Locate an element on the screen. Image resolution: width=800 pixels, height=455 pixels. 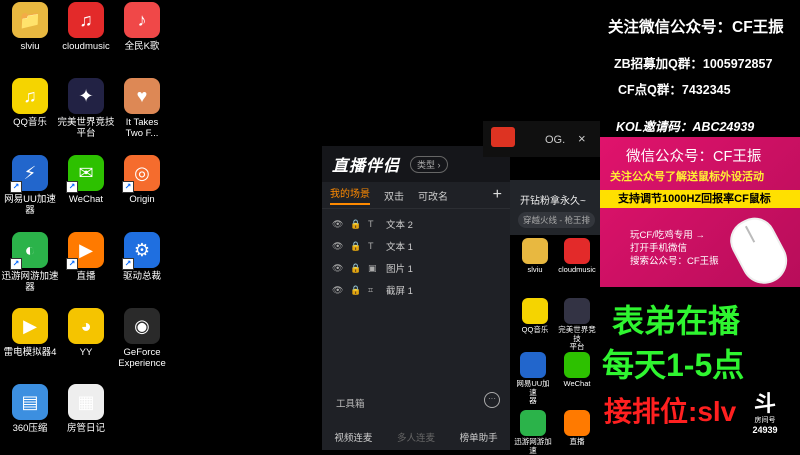
source-item: 👁 🔒 T 文本 2 is located at coordinates (416, 224).